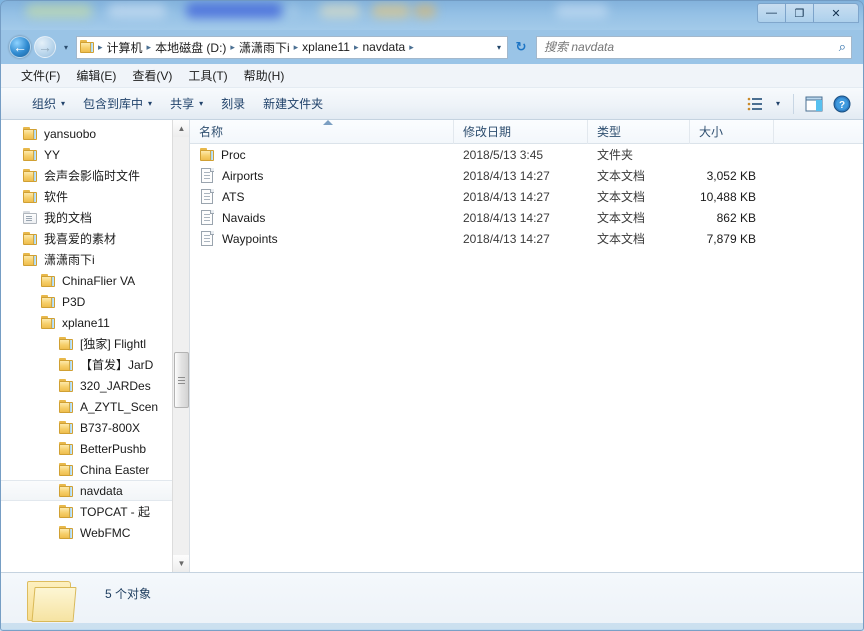  What do you see at coordinates (105, 532) in the screenshot?
I see `tree-item-label: WebFMC` at bounding box center [105, 532].